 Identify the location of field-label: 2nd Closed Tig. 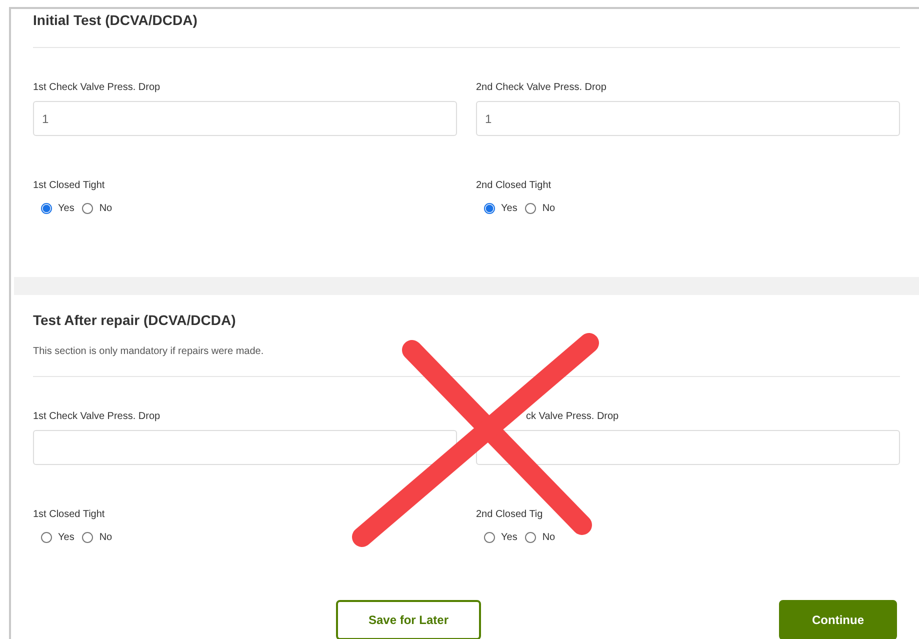
(509, 515).